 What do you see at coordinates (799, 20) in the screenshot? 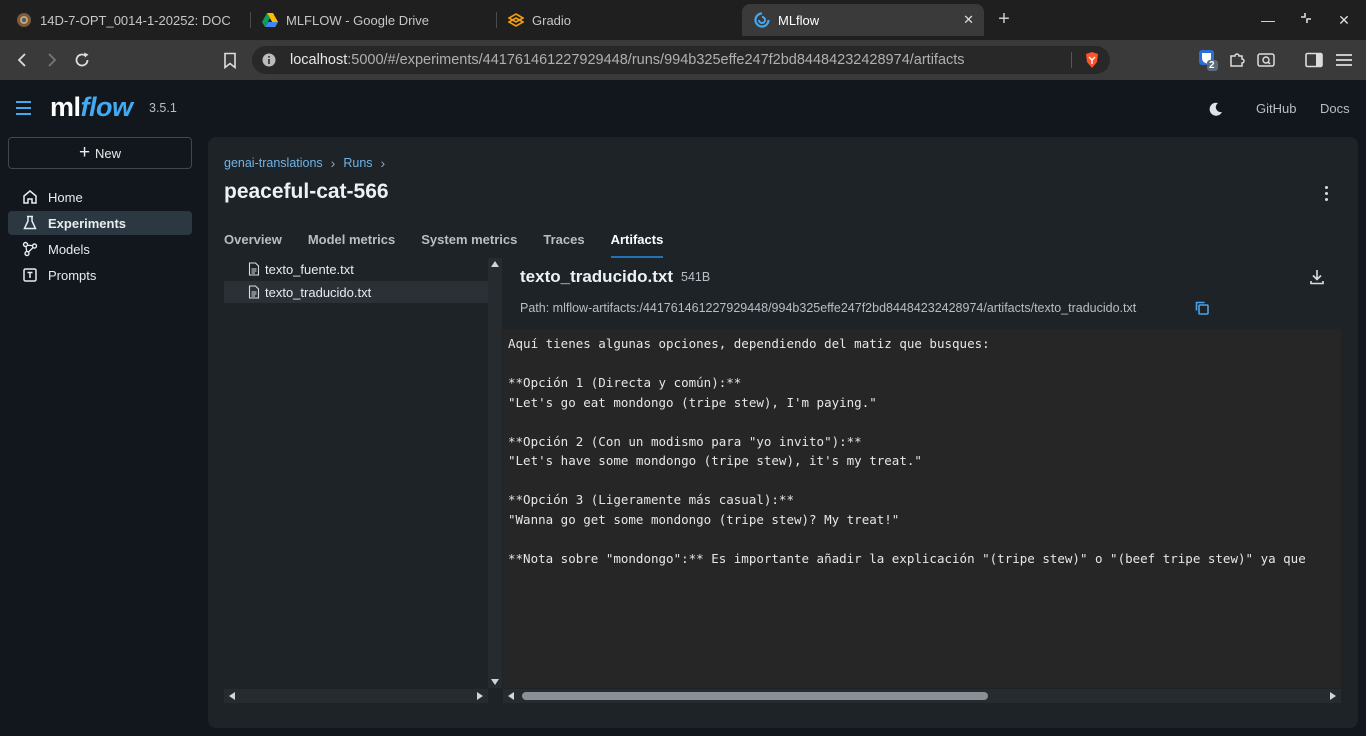
I see `browser-tab-label: MLflow` at bounding box center [799, 20].